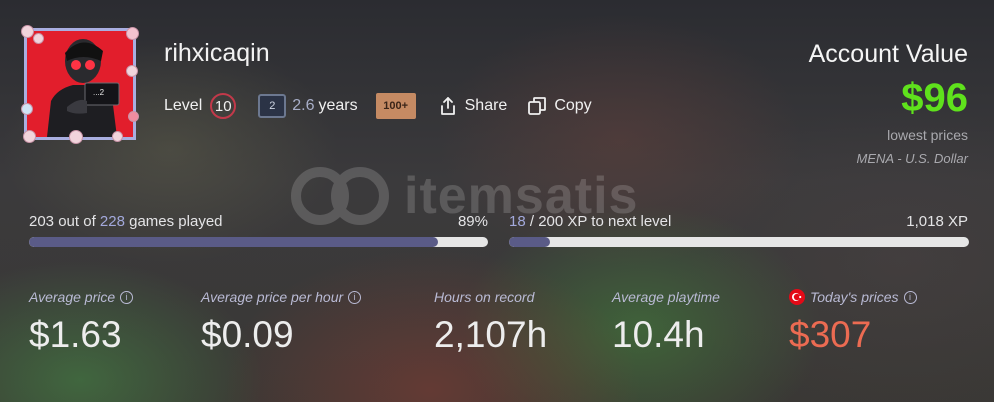  I want to click on xp-total: 1,018 XP, so click(937, 221).